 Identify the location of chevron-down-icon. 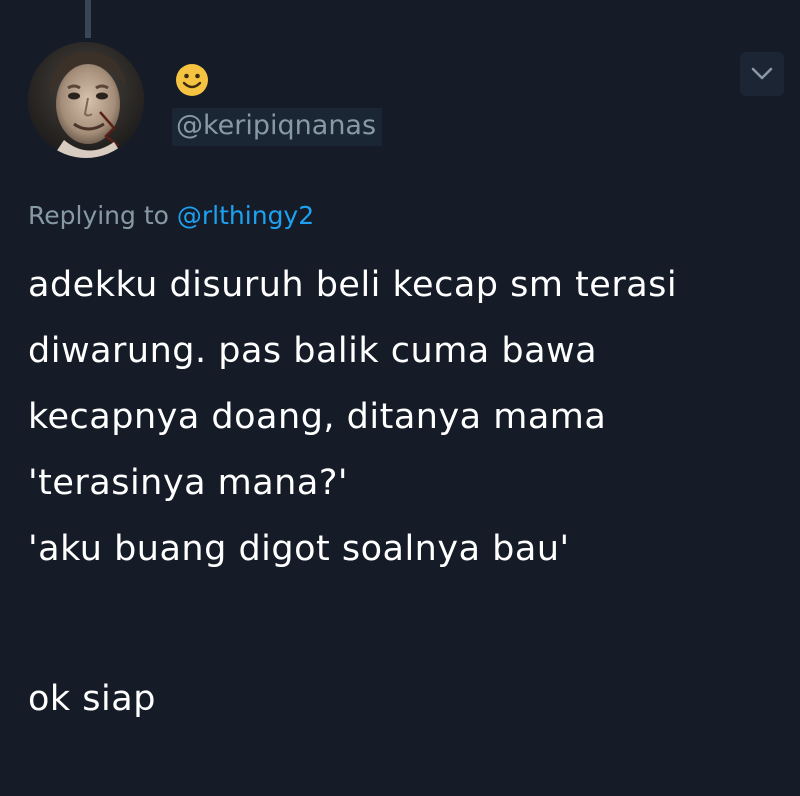
(762, 73).